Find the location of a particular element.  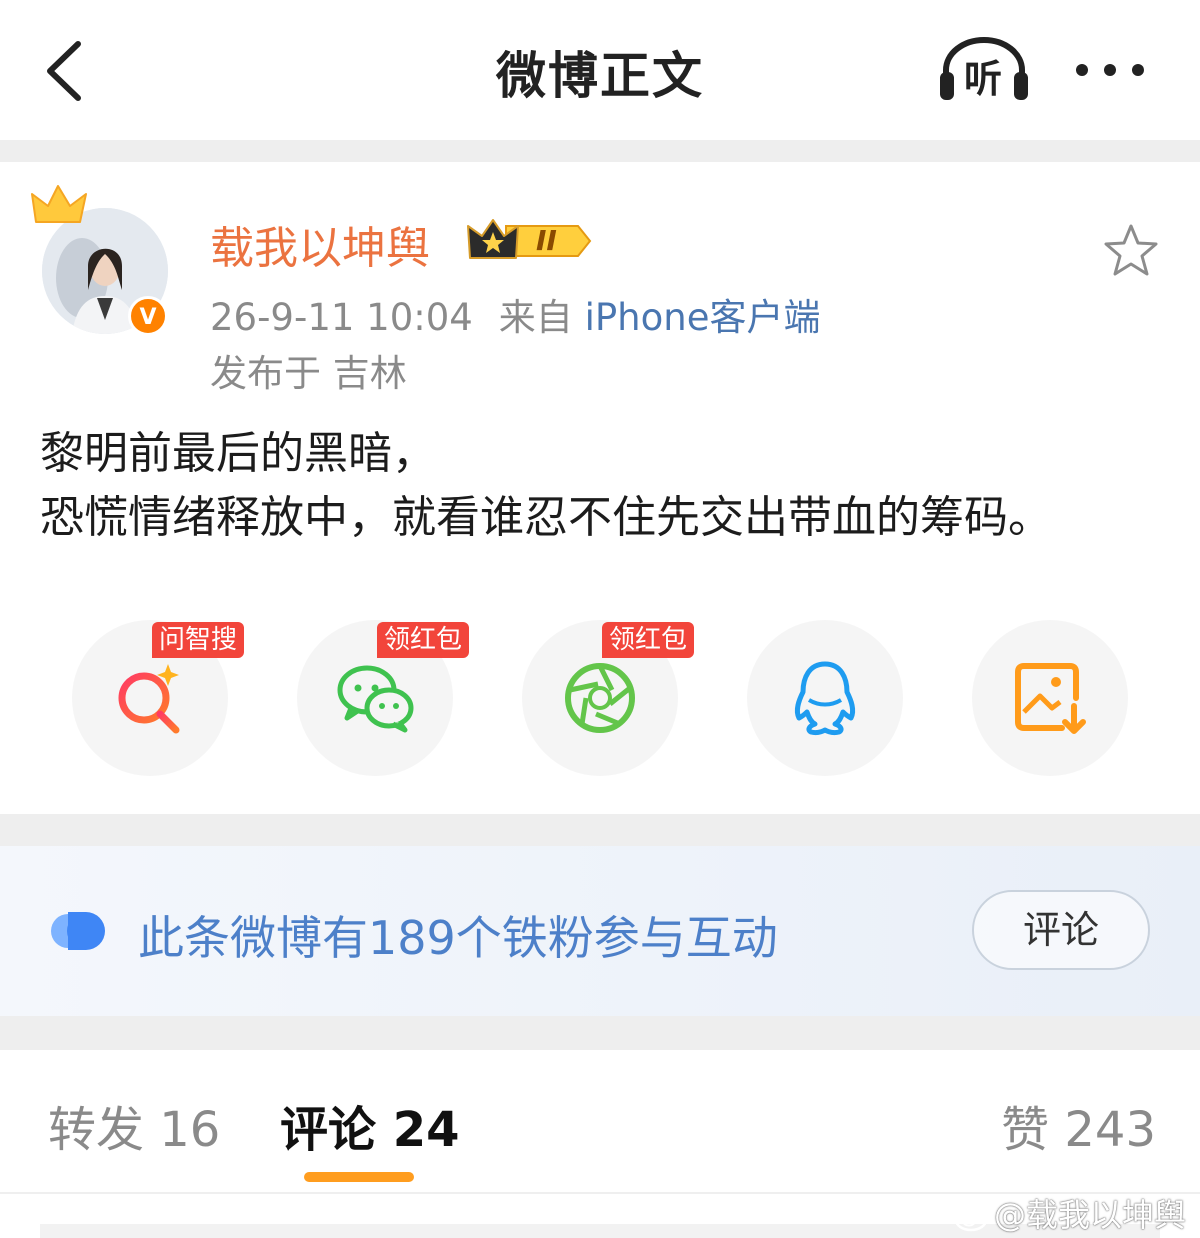

watermark: @载我以坤舆 is located at coordinates (1070, 1213).